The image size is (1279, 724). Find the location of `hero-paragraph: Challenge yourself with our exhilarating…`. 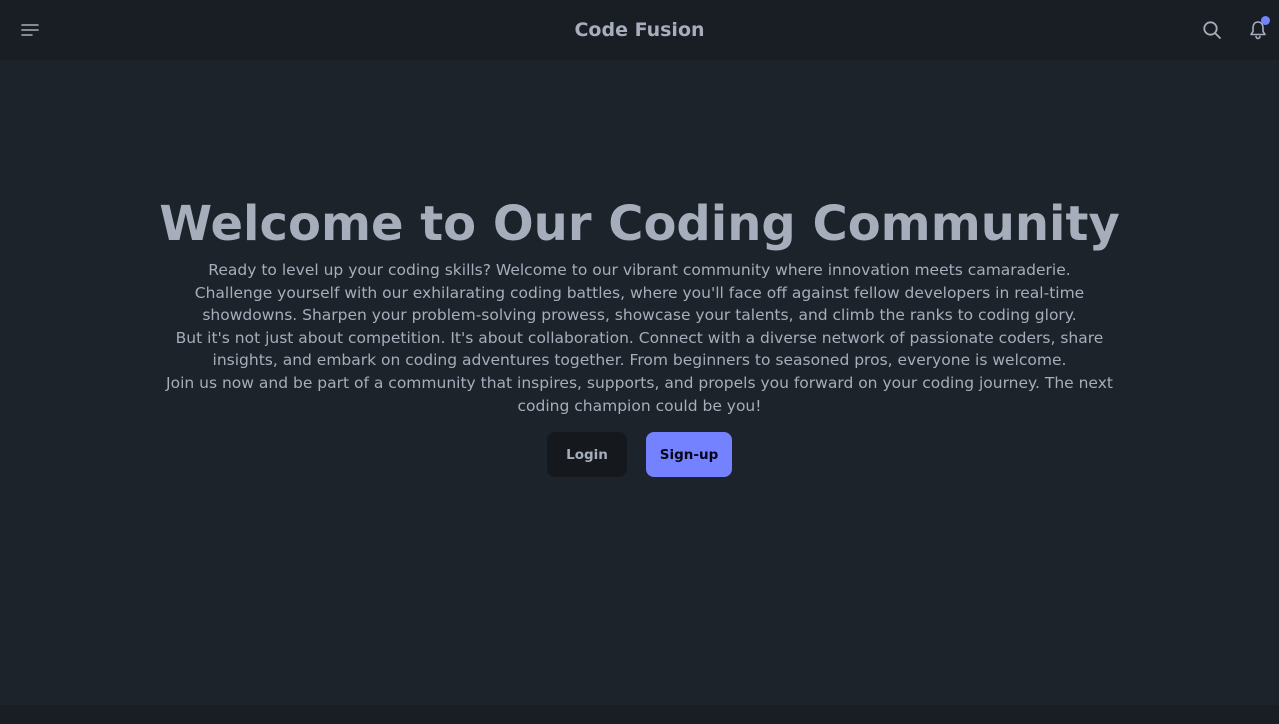

hero-paragraph: Challenge yourself with our exhilarating… is located at coordinates (639, 304).